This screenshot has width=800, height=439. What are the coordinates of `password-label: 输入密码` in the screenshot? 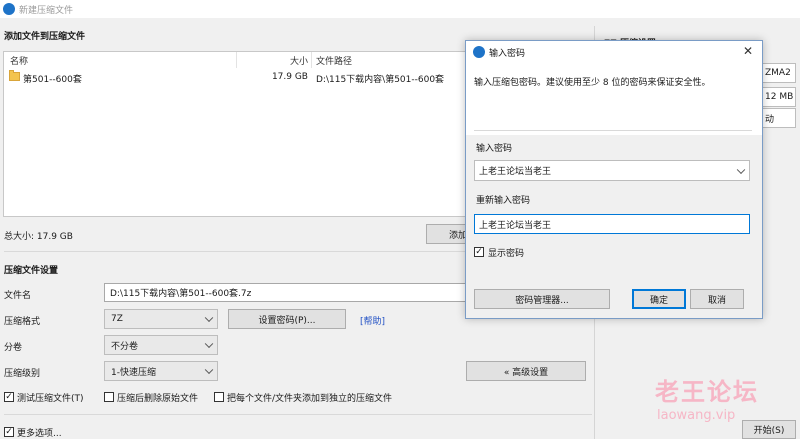 It's located at (494, 149).